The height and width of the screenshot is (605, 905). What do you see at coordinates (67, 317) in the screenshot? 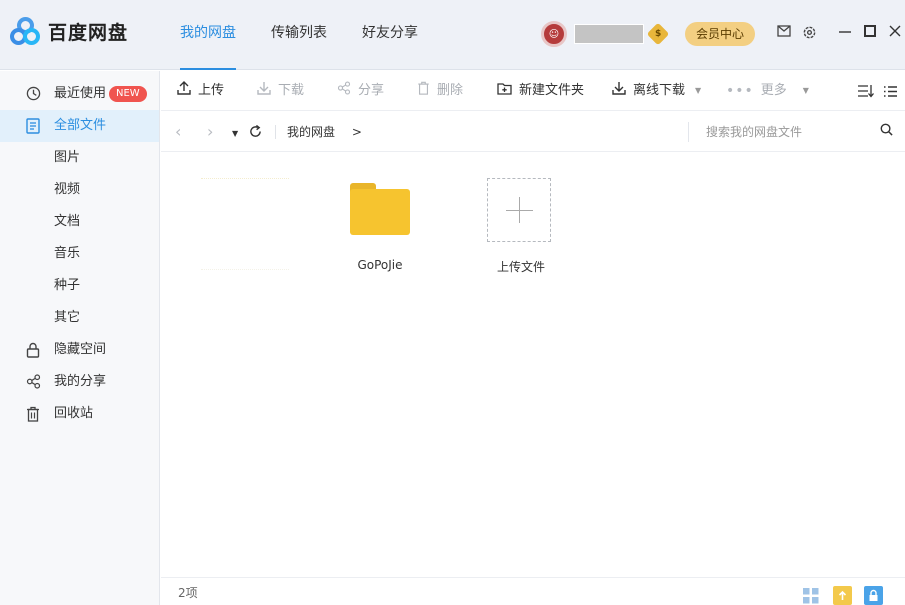
I see `sidebar-item-label: 其它` at bounding box center [67, 317].